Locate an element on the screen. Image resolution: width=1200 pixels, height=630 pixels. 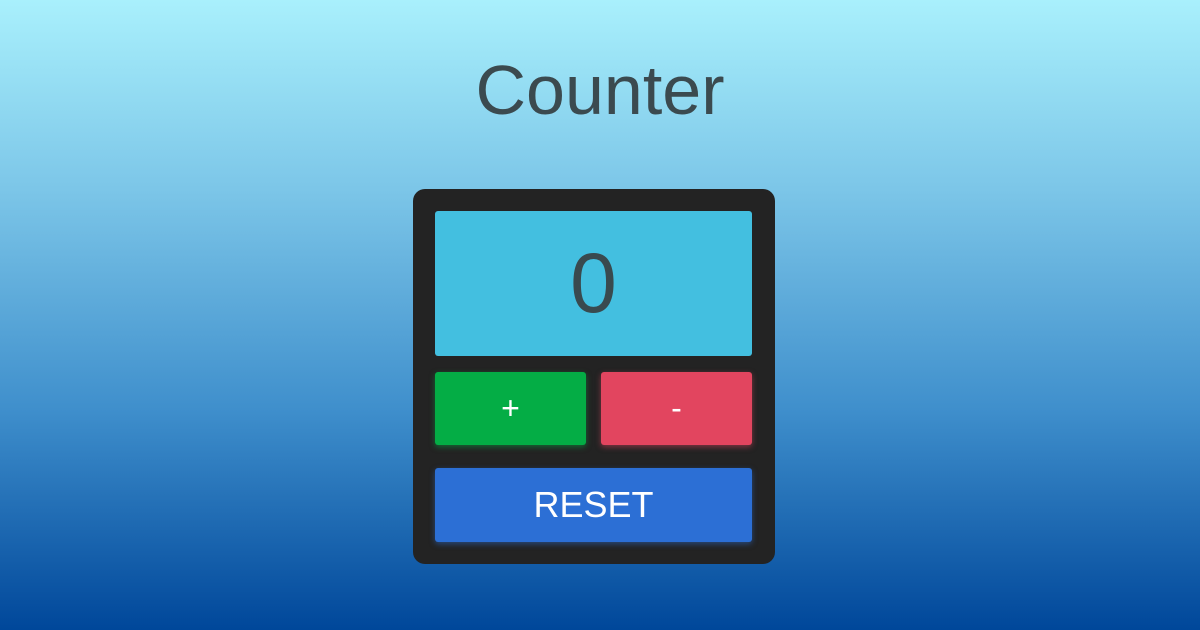
counter-display: 0 is located at coordinates (593, 283).